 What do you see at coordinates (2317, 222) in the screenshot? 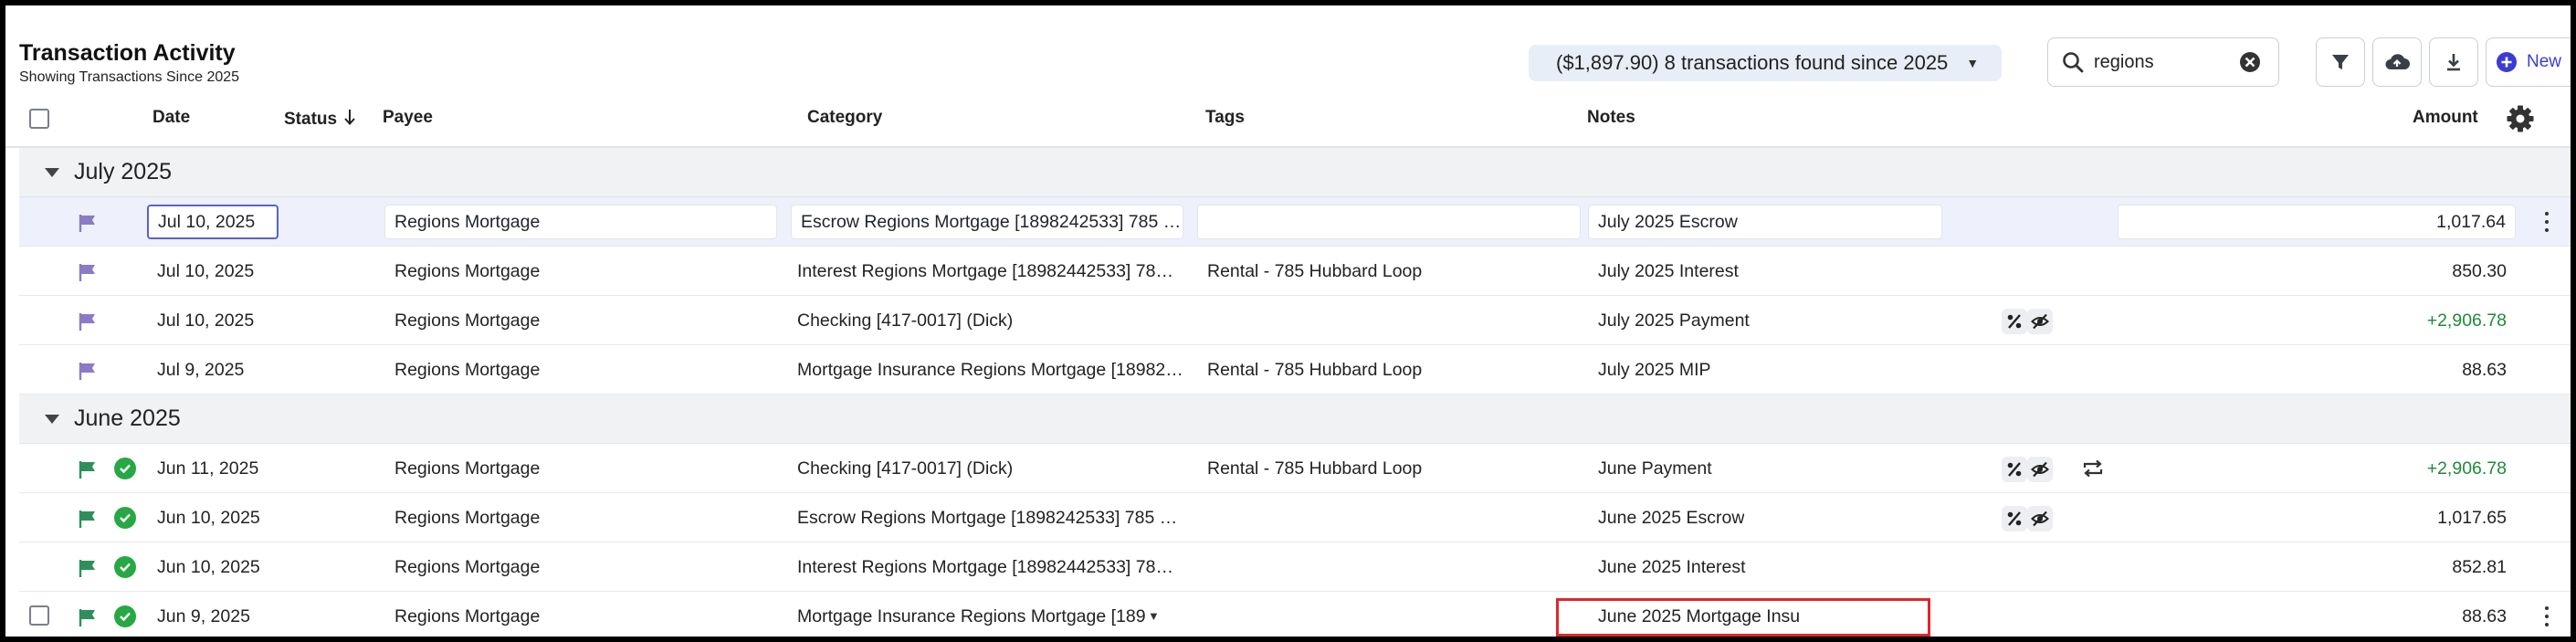
I see `amount-input: 1,017.64` at bounding box center [2317, 222].